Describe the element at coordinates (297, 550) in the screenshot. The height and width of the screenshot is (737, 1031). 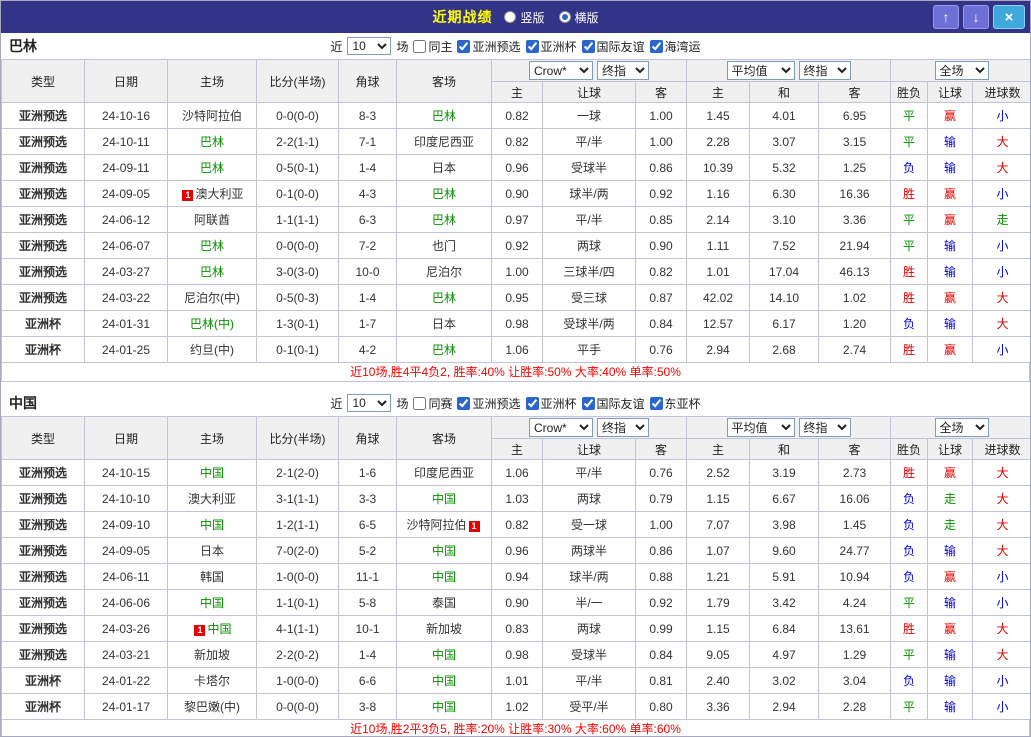
I see `match-score: 7-0(2-0)` at that location.